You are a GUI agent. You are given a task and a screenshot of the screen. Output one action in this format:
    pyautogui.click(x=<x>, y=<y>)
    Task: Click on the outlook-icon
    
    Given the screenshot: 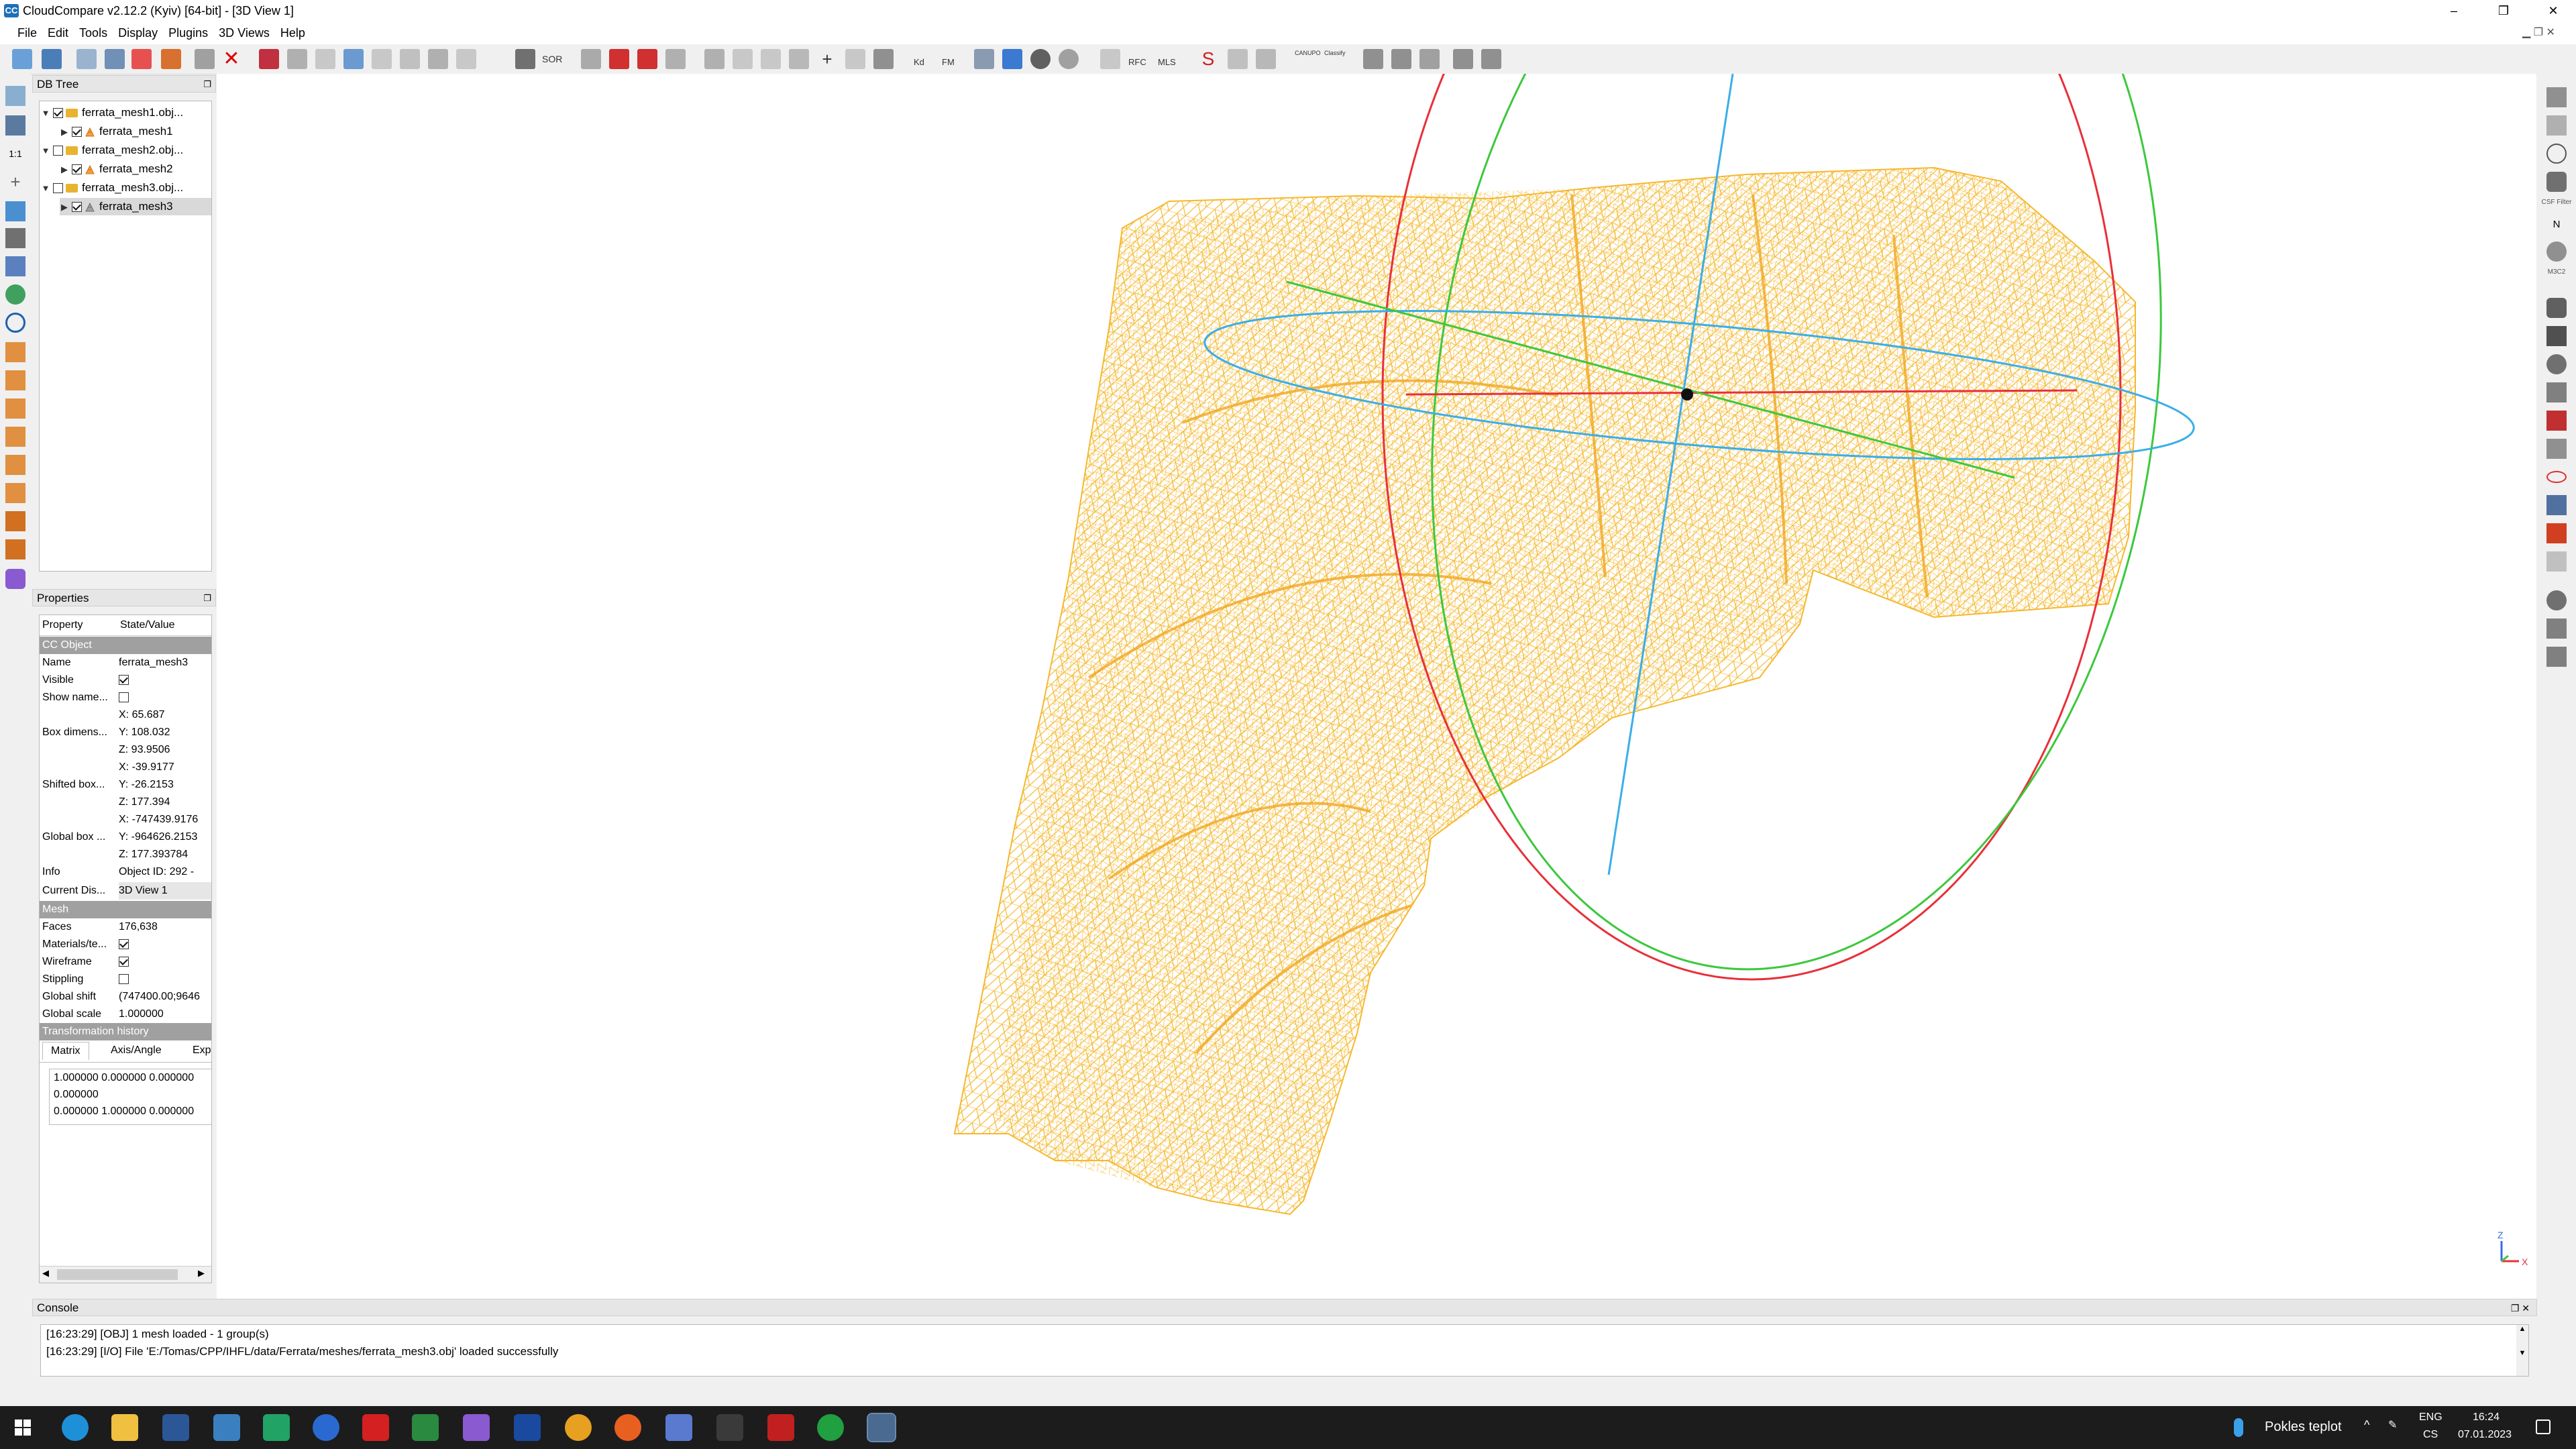 What is the action you would take?
    pyautogui.click(x=326, y=1427)
    